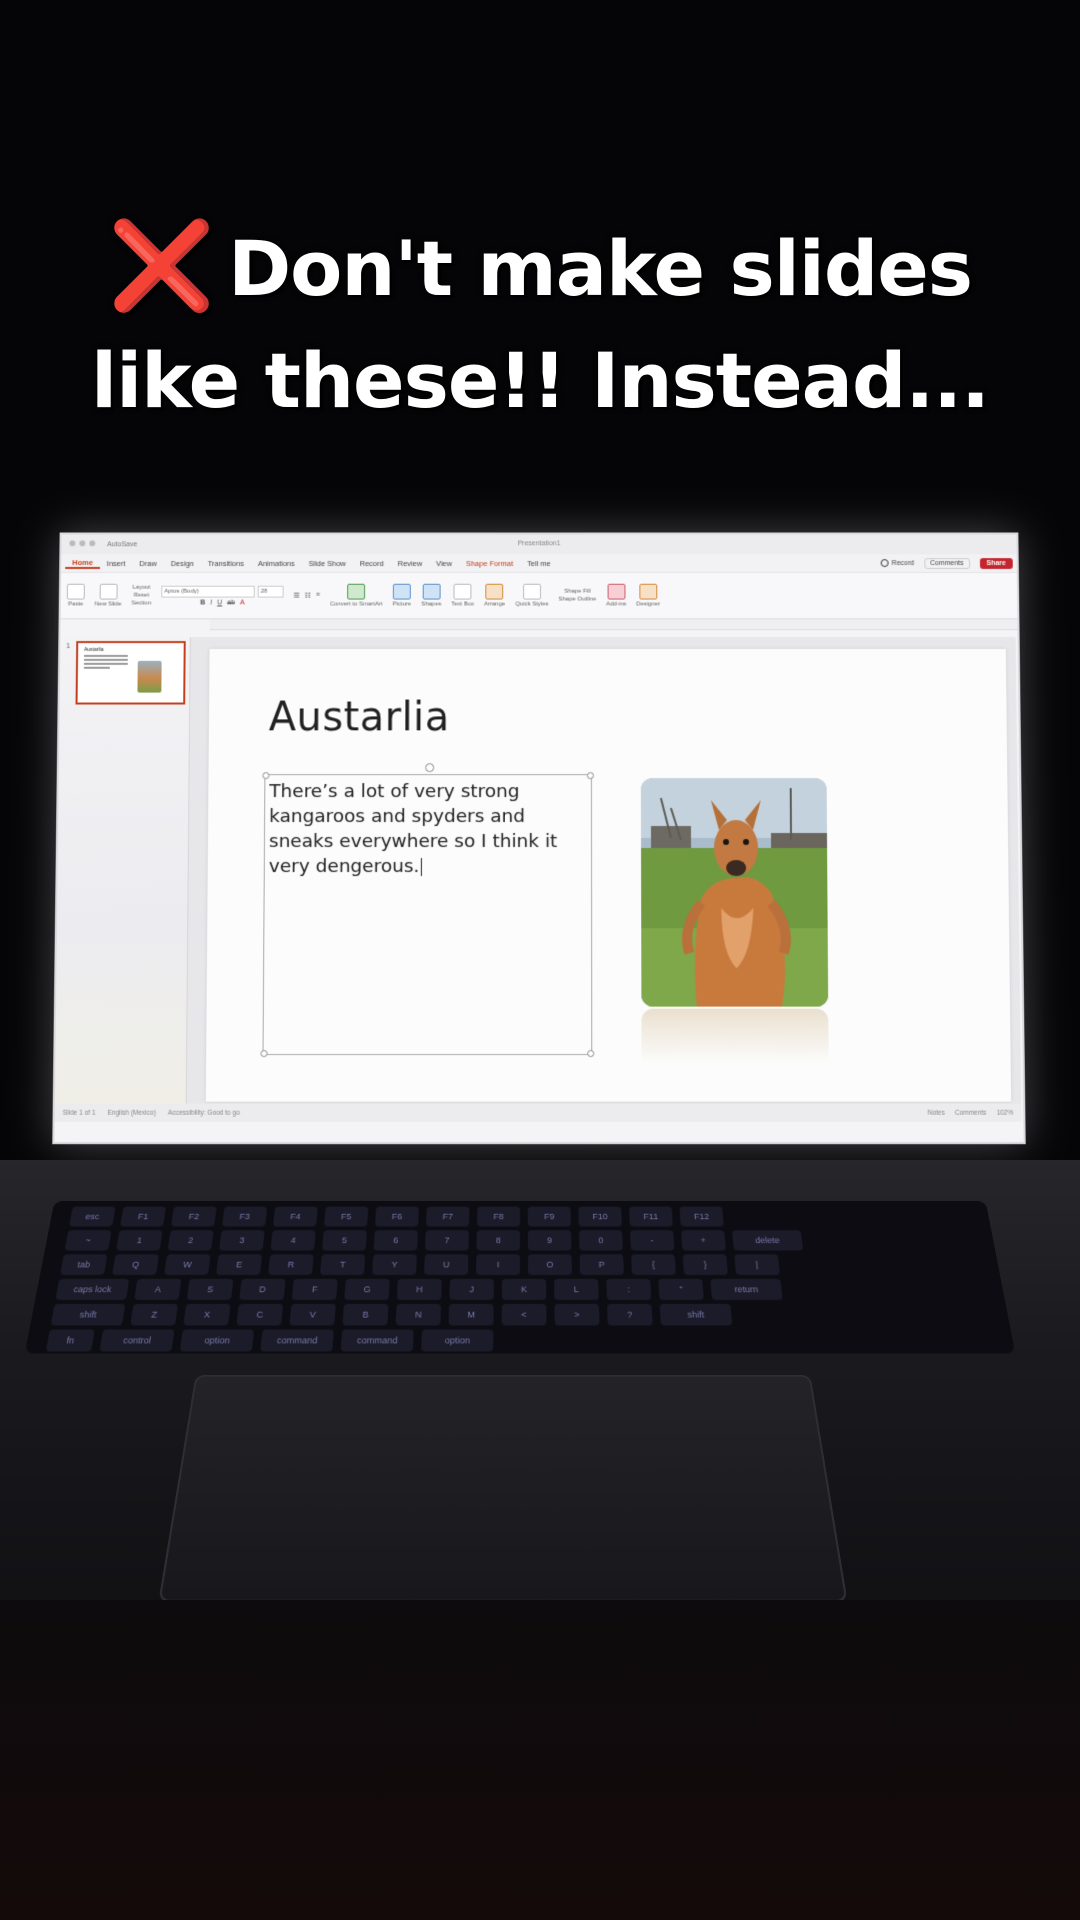 This screenshot has height=1920, width=1080. I want to click on key-b: B, so click(365, 1314).